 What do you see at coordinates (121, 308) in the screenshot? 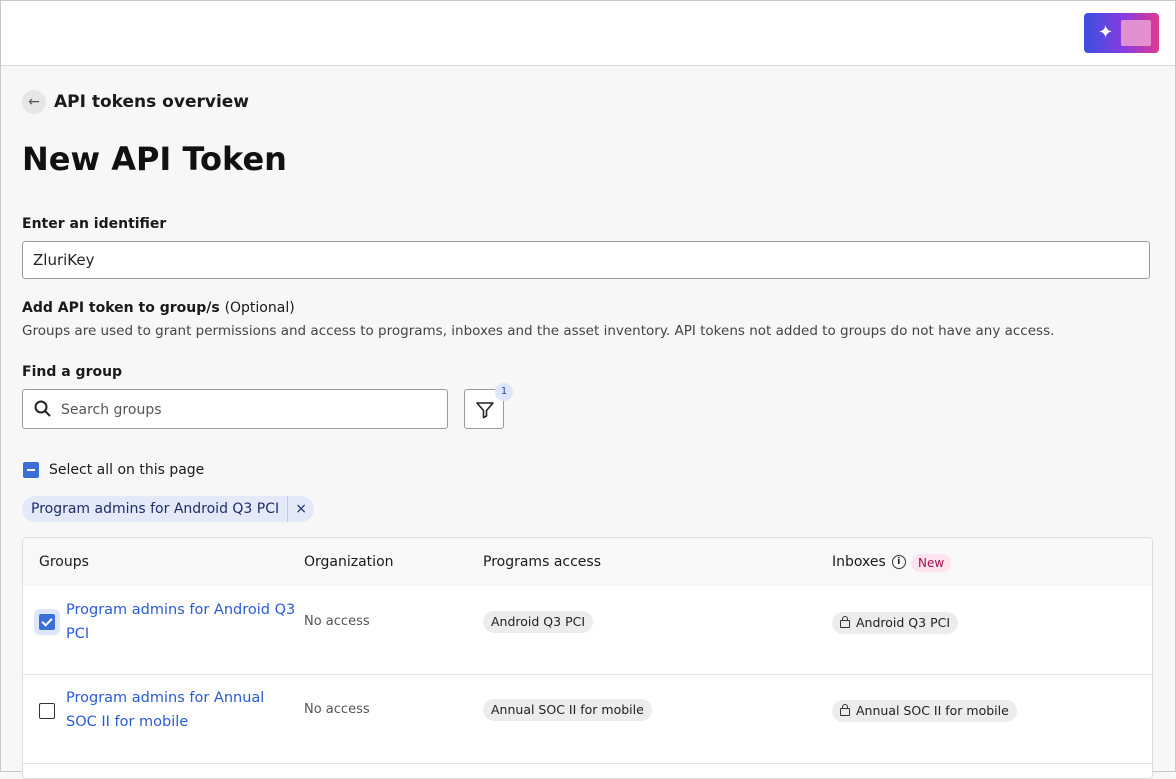
I see `groups-section-title: Add API token to group/s` at bounding box center [121, 308].